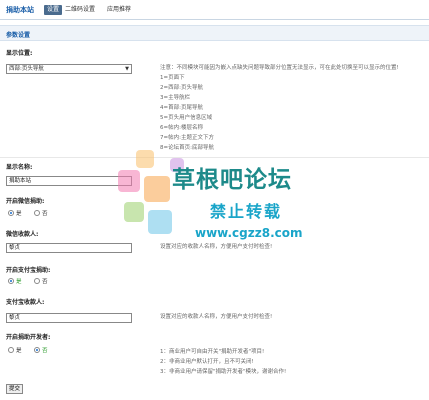 The image size is (429, 400). What do you see at coordinates (69, 181) in the screenshot?
I see `display-name-input: 捐助本站` at bounding box center [69, 181].